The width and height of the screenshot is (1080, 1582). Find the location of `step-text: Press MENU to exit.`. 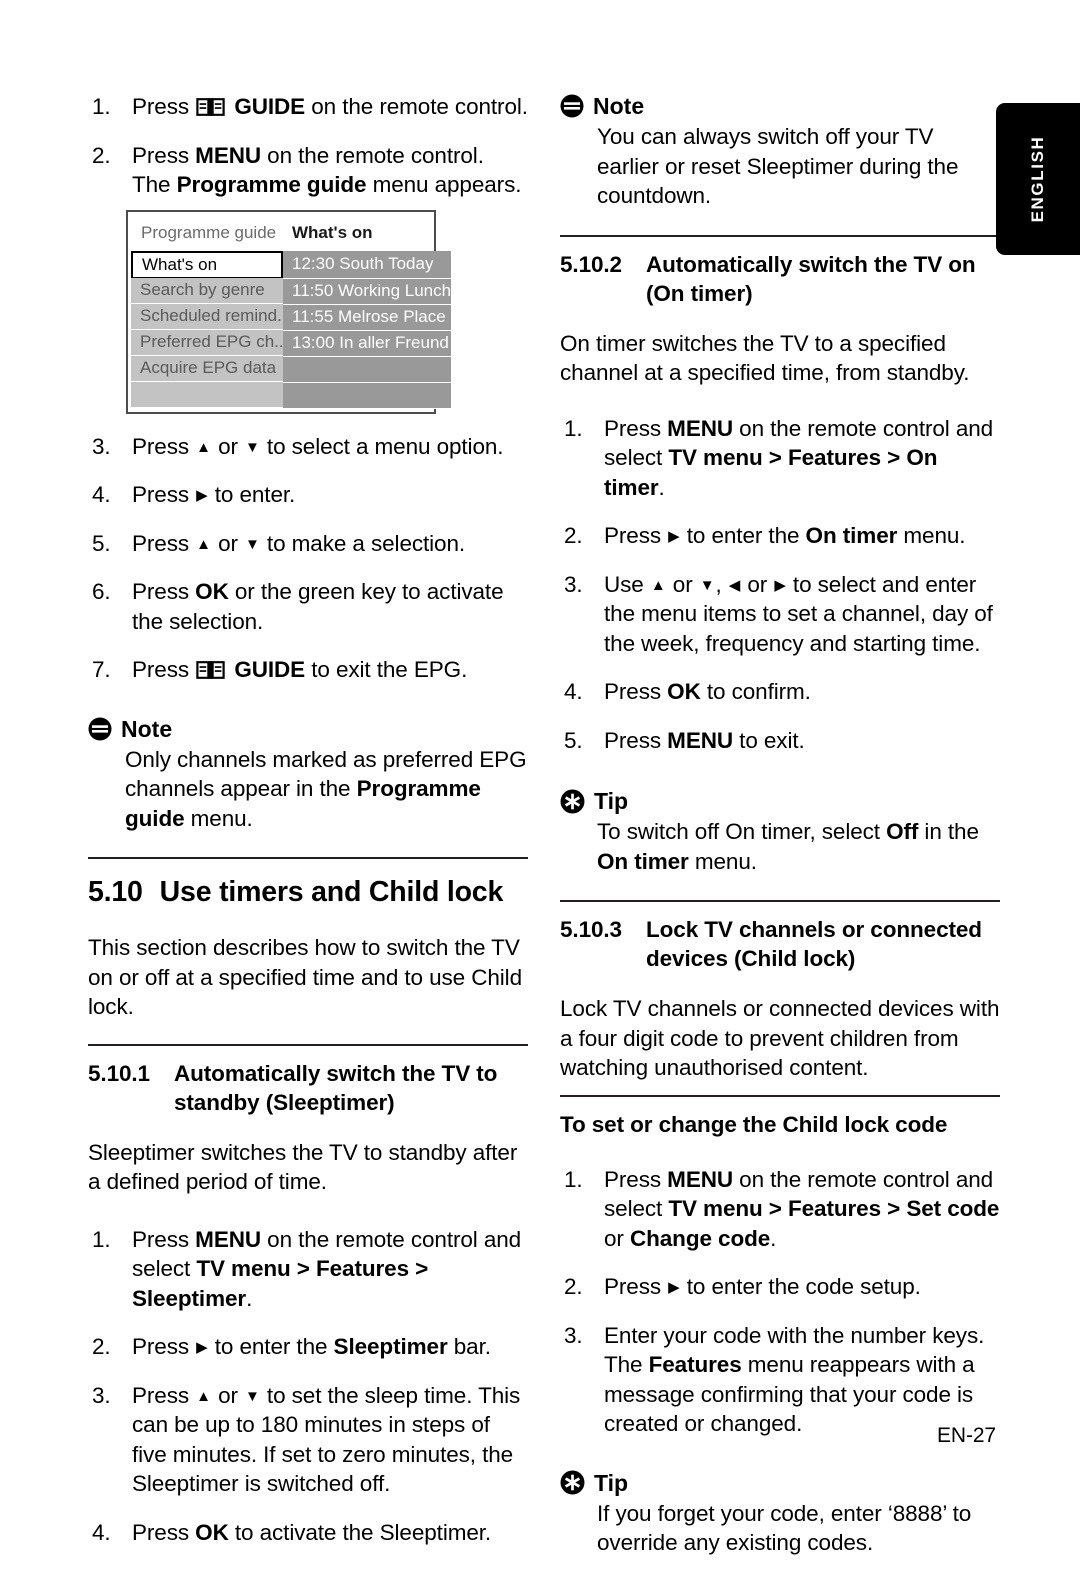

step-text: Press MENU to exit. is located at coordinates (704, 740).